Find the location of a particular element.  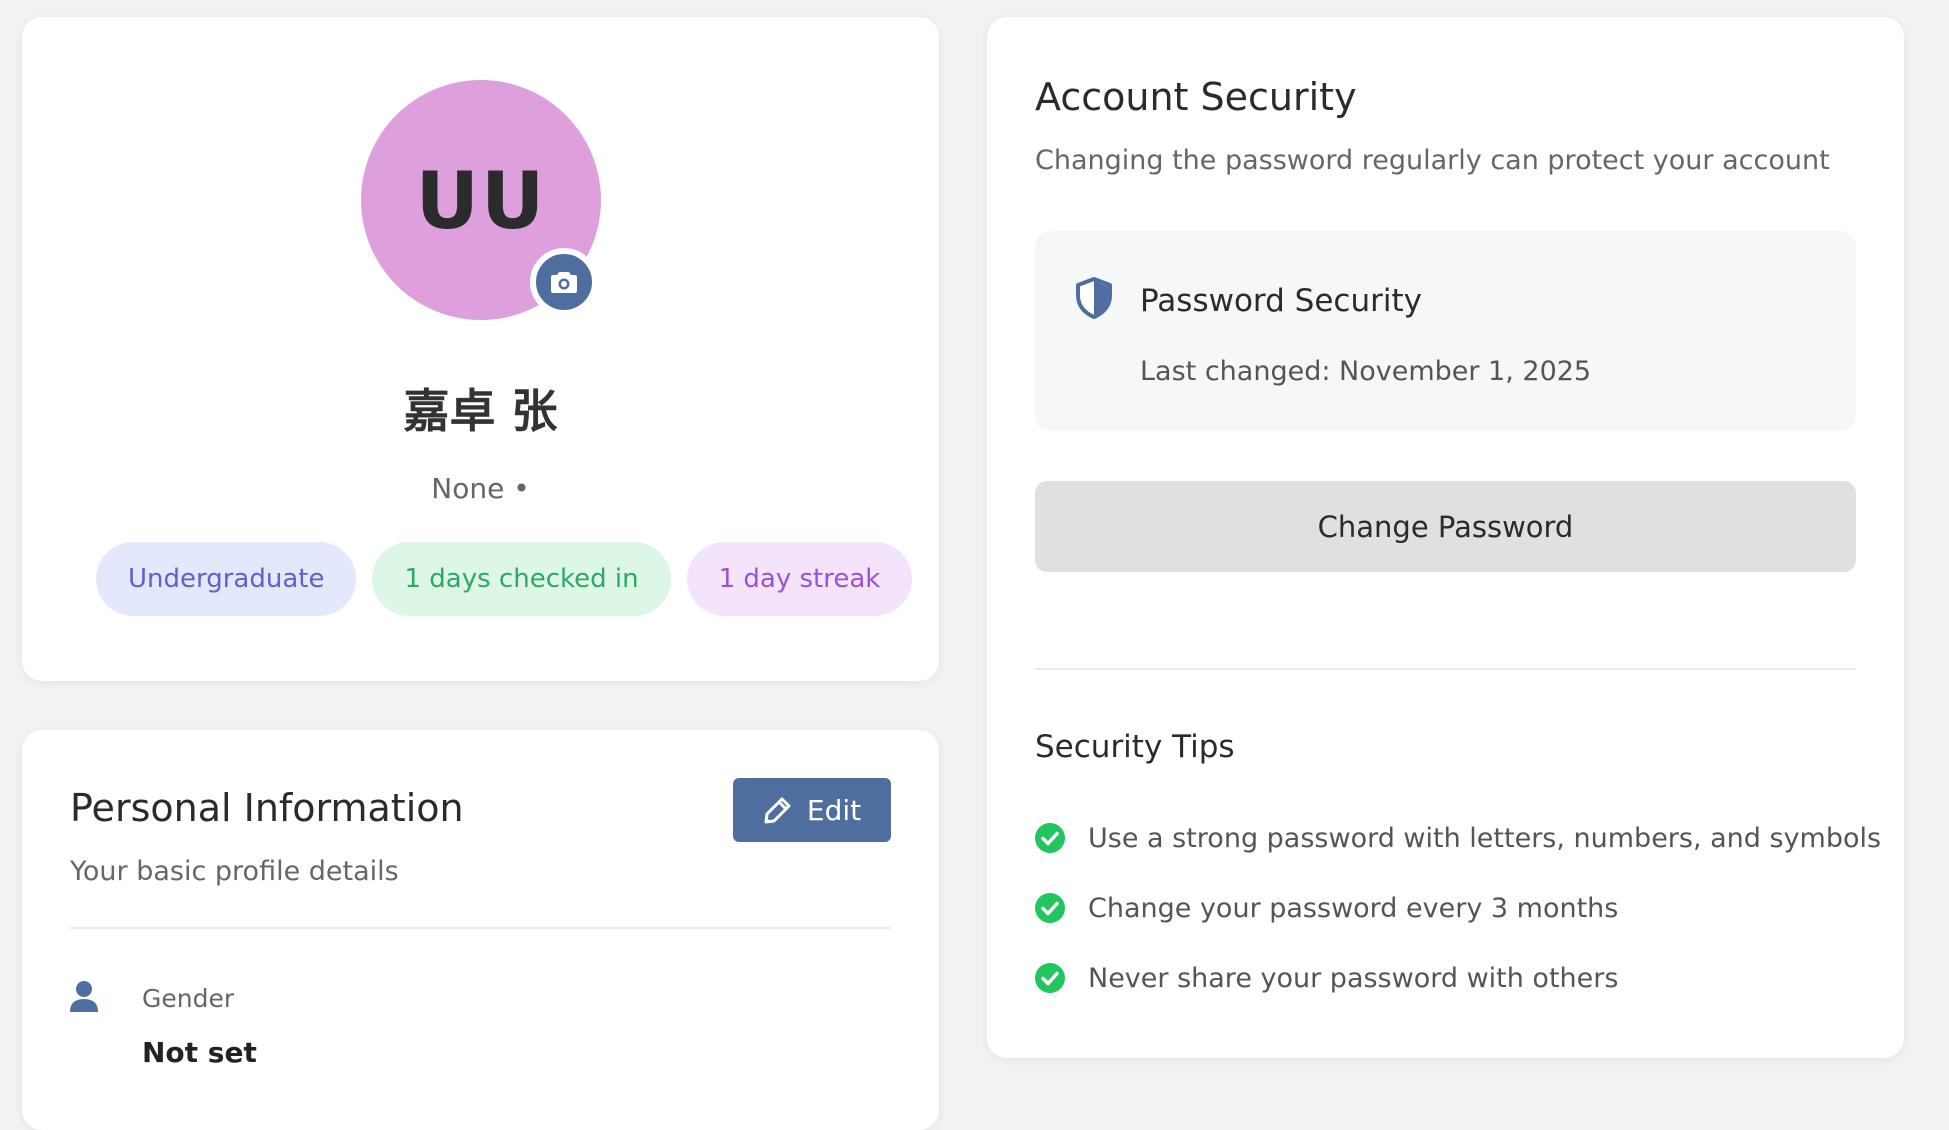

personal-info-description: Your basic profile details is located at coordinates (234, 871).